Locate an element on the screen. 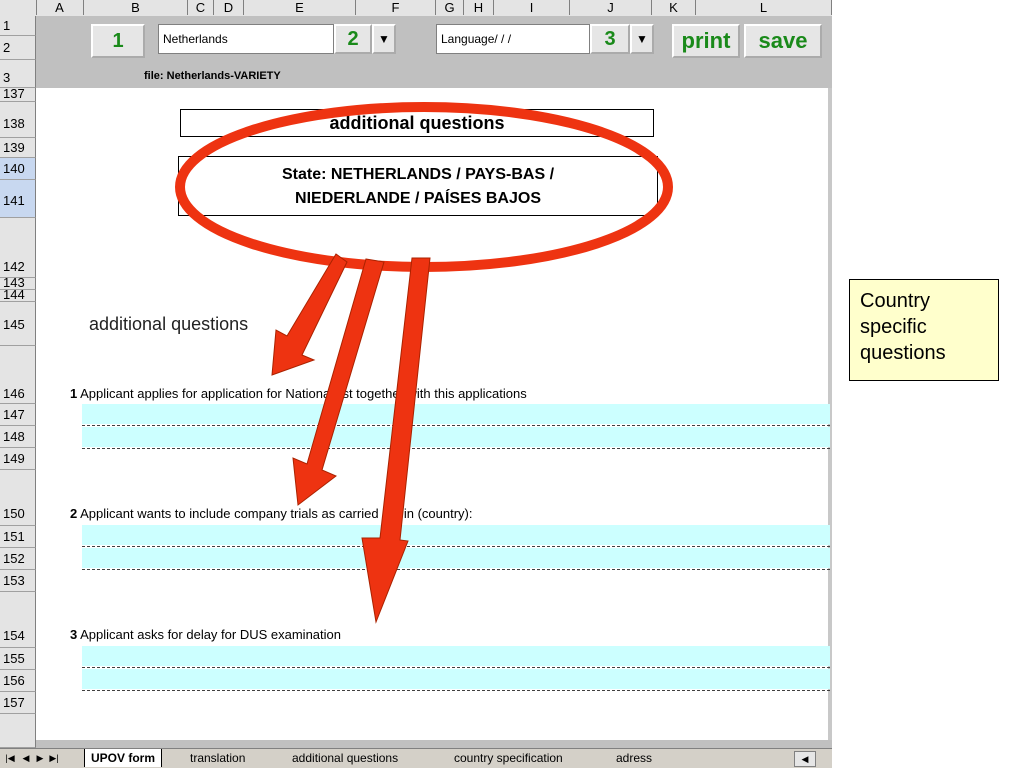 The image size is (1024, 768). col-header-c: C is located at coordinates (201, 7).